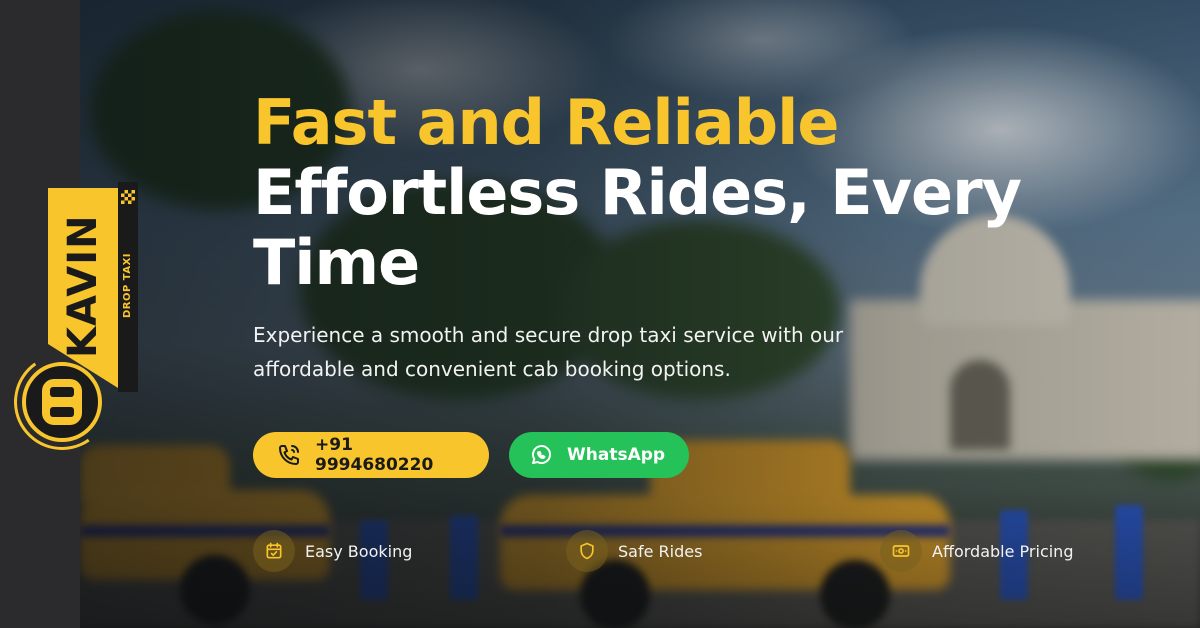 The image size is (1200, 628). I want to click on brand-logo-badge, so click(62, 402).